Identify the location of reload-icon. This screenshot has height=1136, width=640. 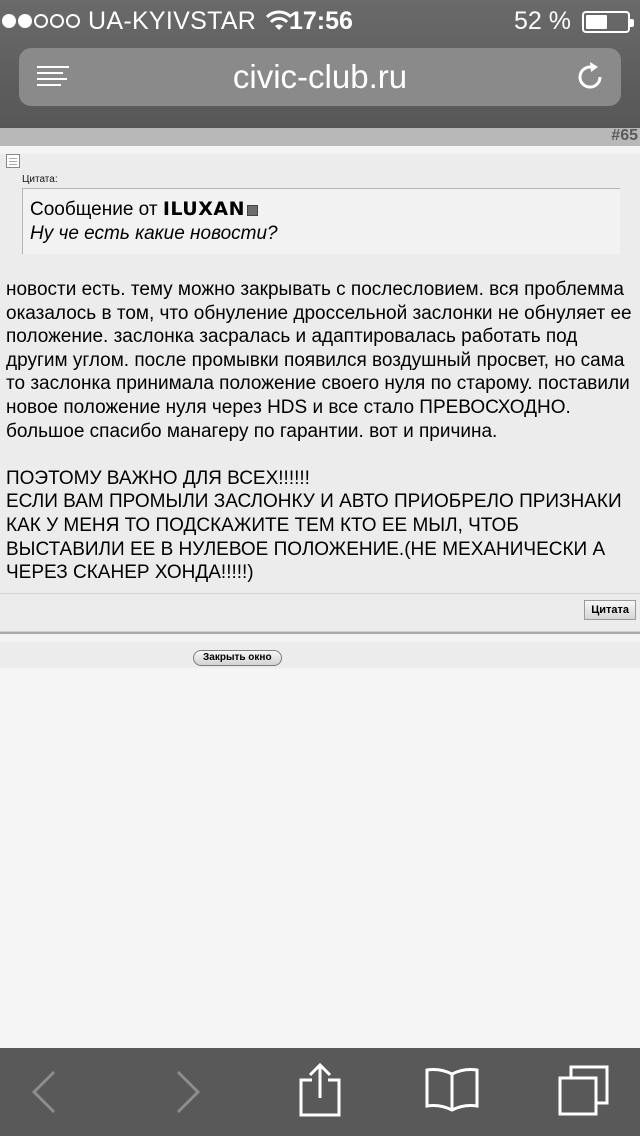
(590, 77).